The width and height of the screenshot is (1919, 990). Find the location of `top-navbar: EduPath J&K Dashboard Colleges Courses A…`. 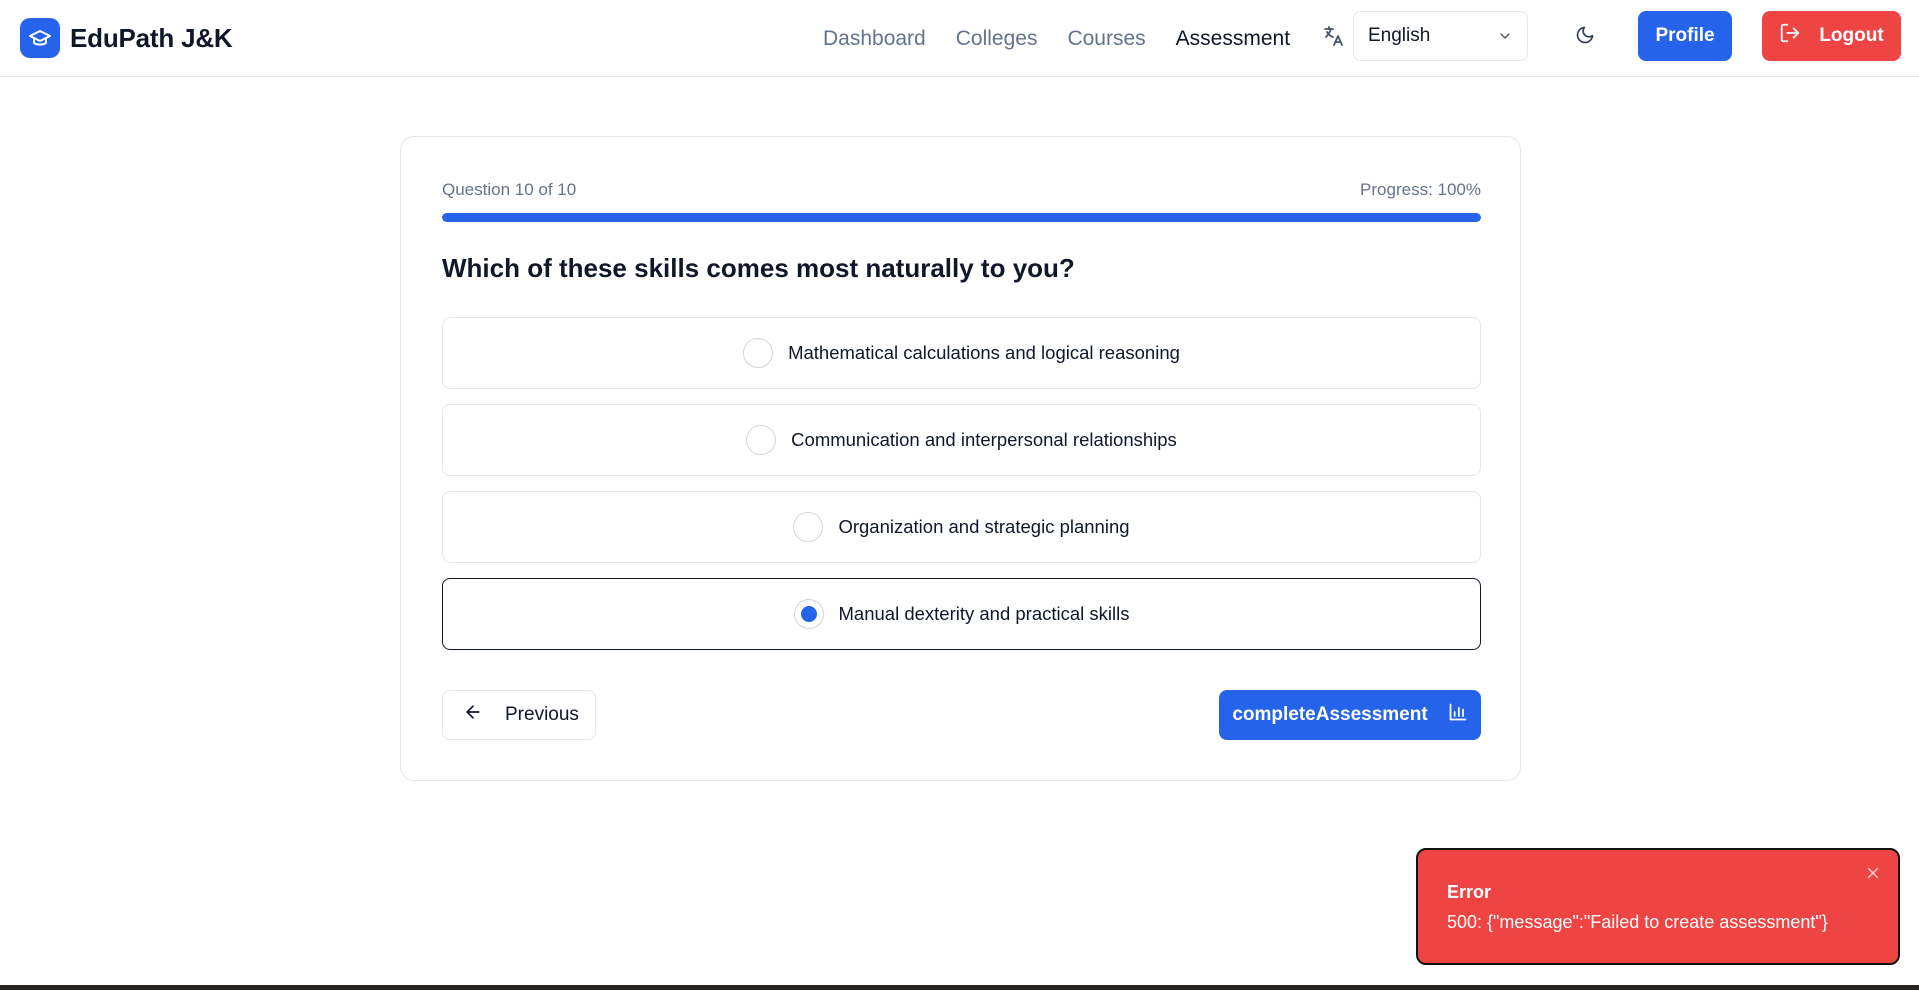

top-navbar: EduPath J&K Dashboard Colleges Courses A… is located at coordinates (959, 38).